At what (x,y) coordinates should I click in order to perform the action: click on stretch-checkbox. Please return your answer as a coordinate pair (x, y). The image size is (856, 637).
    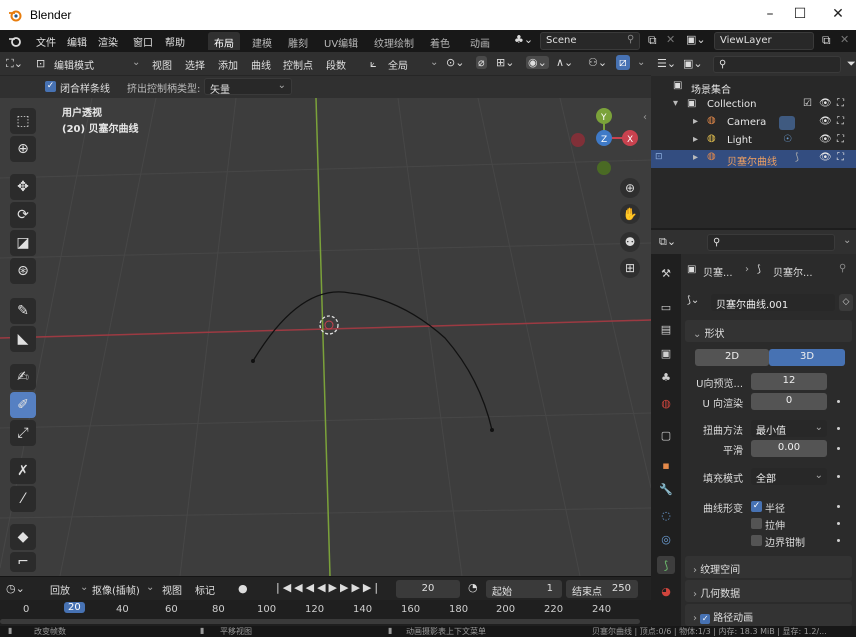
    Looking at the image, I should click on (756, 523).